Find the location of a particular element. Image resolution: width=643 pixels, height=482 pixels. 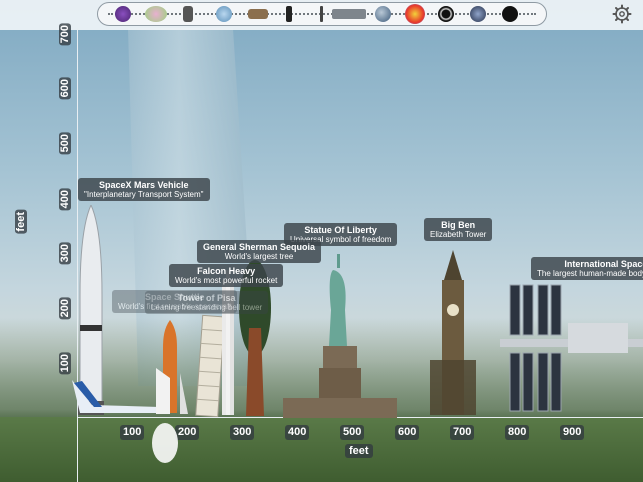

label-title: Falcon Heavy is located at coordinates (226, 271).